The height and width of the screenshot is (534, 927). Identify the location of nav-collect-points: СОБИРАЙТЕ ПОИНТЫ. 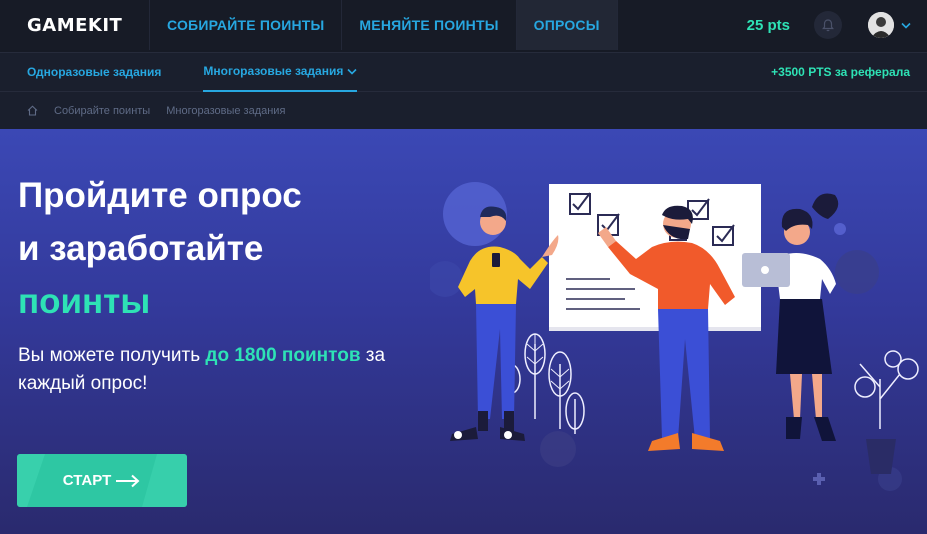
(246, 25).